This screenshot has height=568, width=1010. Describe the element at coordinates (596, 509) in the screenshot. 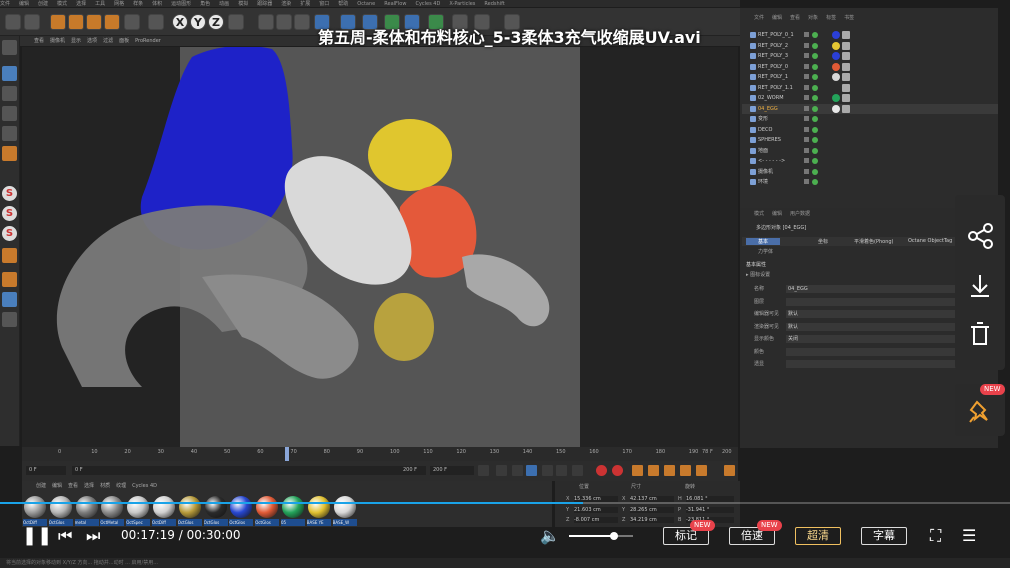

I see `coord-position-value: 21.603 cm` at that location.